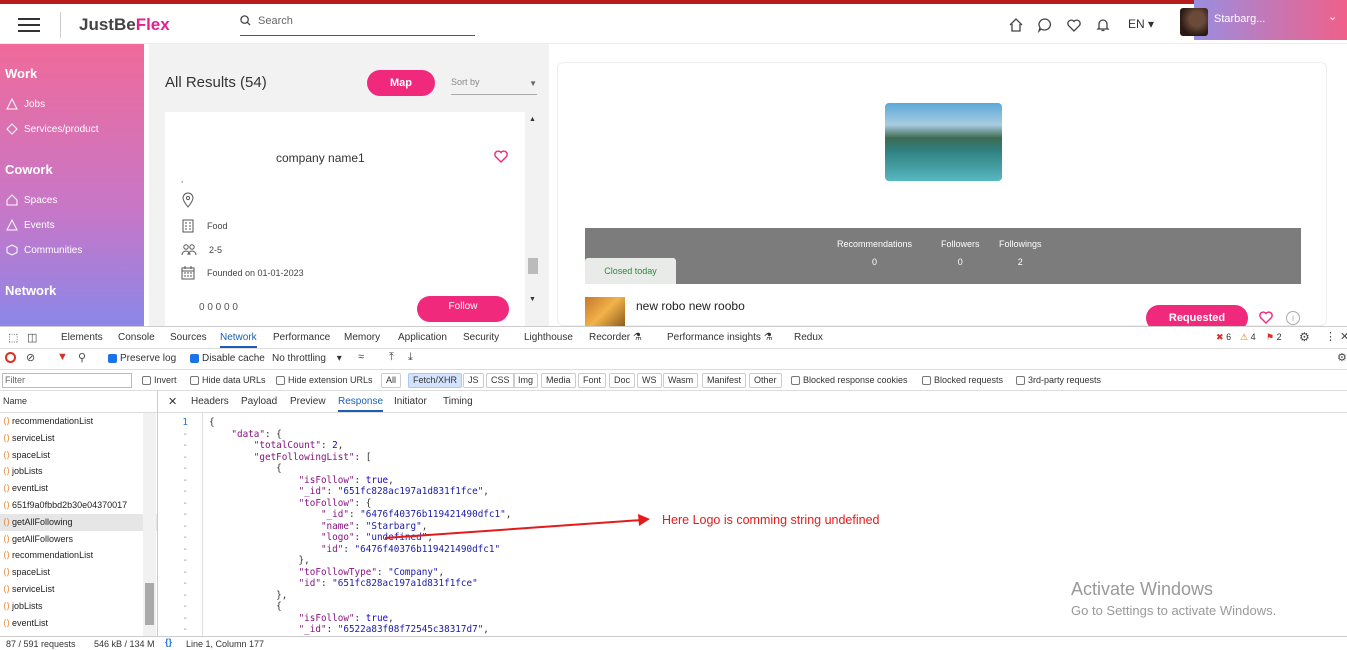  I want to click on tab-initiator: Initiator, so click(410, 401).